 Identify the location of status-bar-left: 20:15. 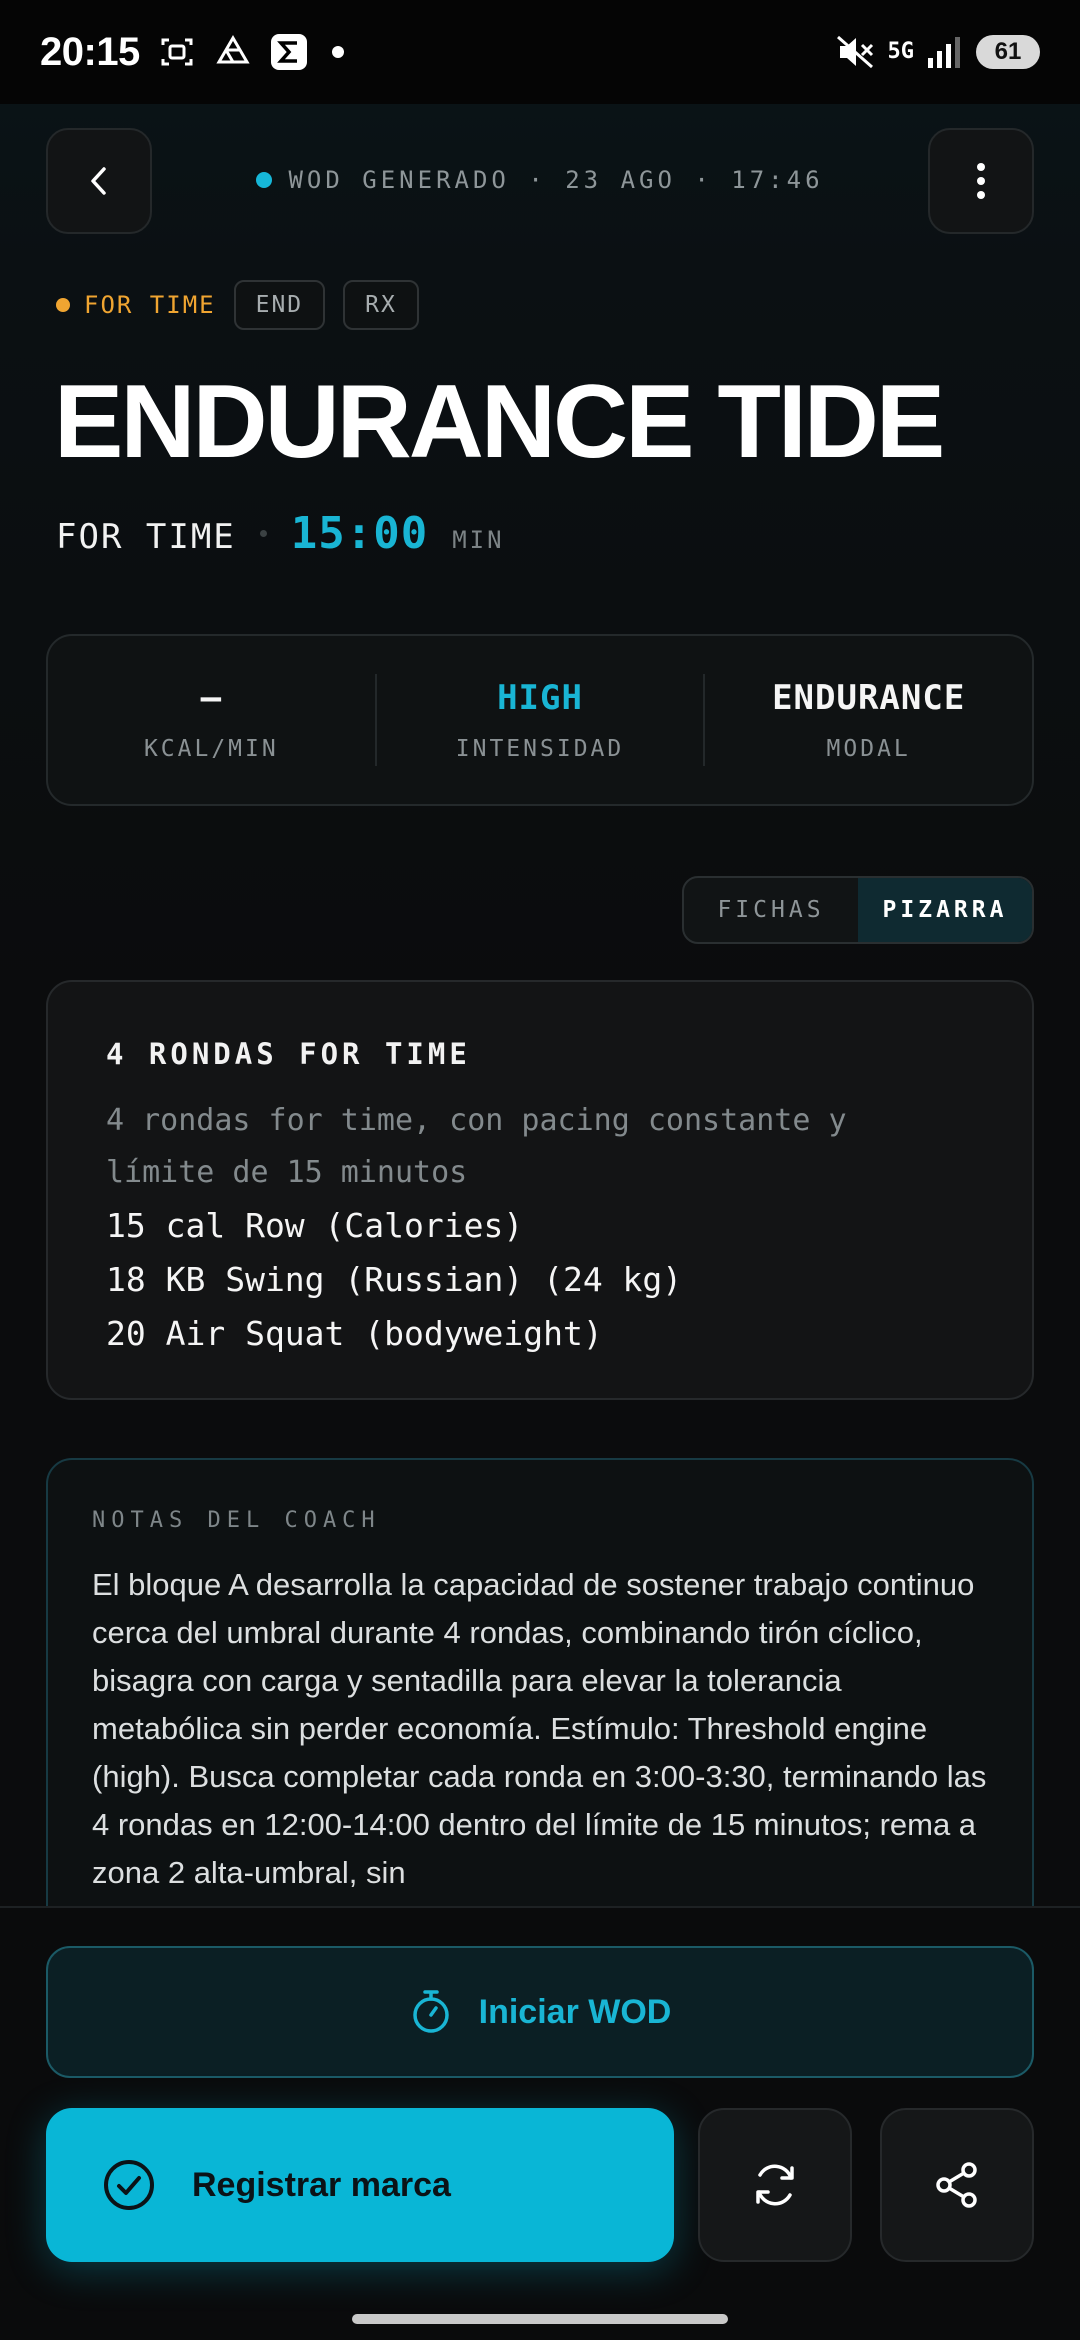
(192, 52).